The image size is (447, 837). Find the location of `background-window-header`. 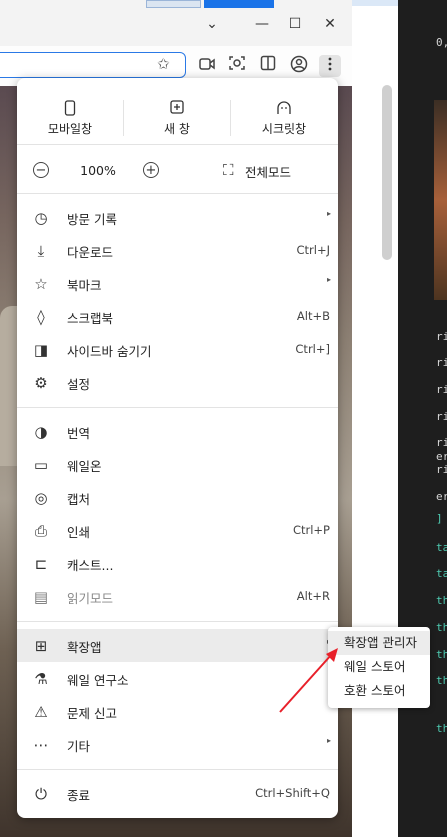

background-window-header is located at coordinates (375, 3).